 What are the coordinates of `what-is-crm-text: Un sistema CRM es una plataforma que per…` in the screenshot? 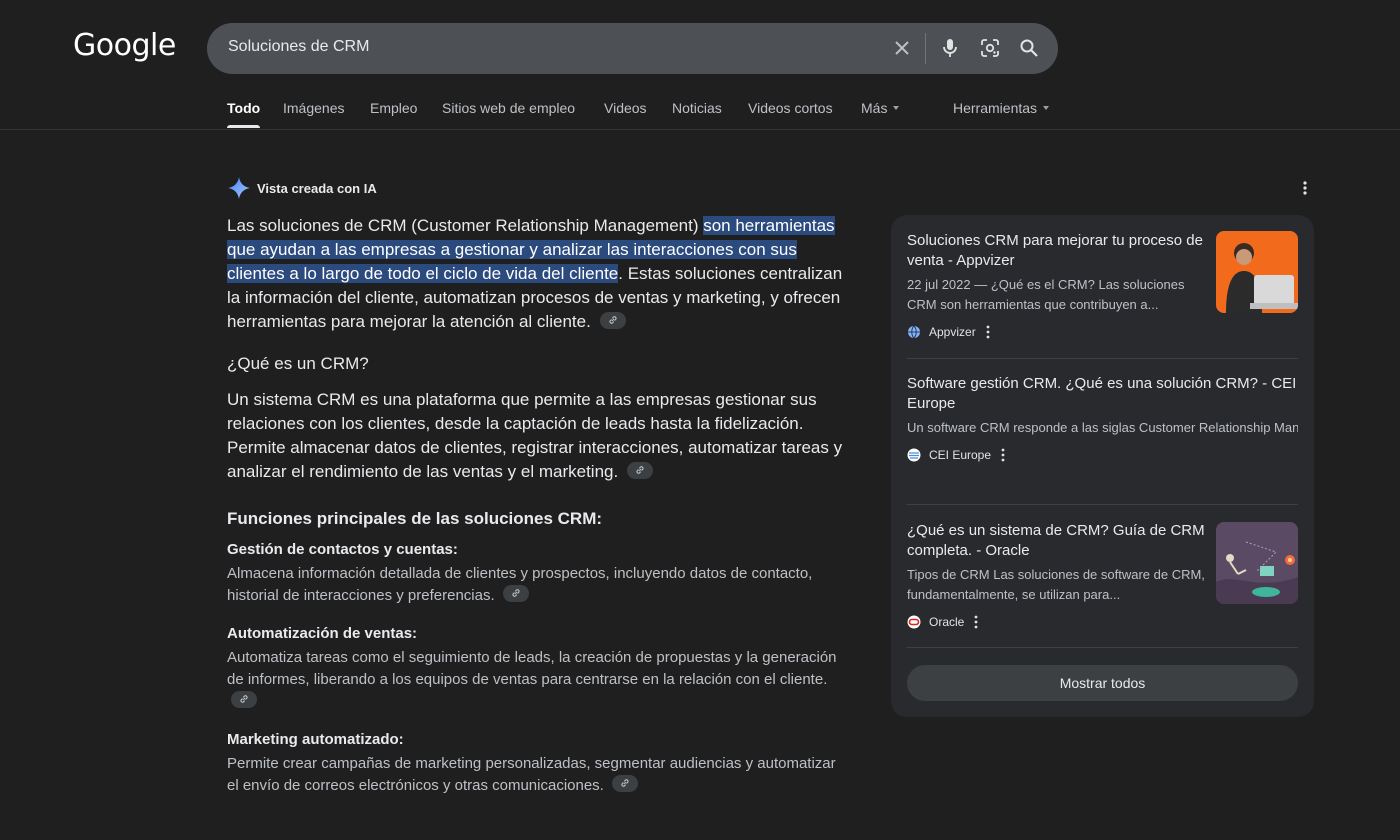 It's located at (535, 435).